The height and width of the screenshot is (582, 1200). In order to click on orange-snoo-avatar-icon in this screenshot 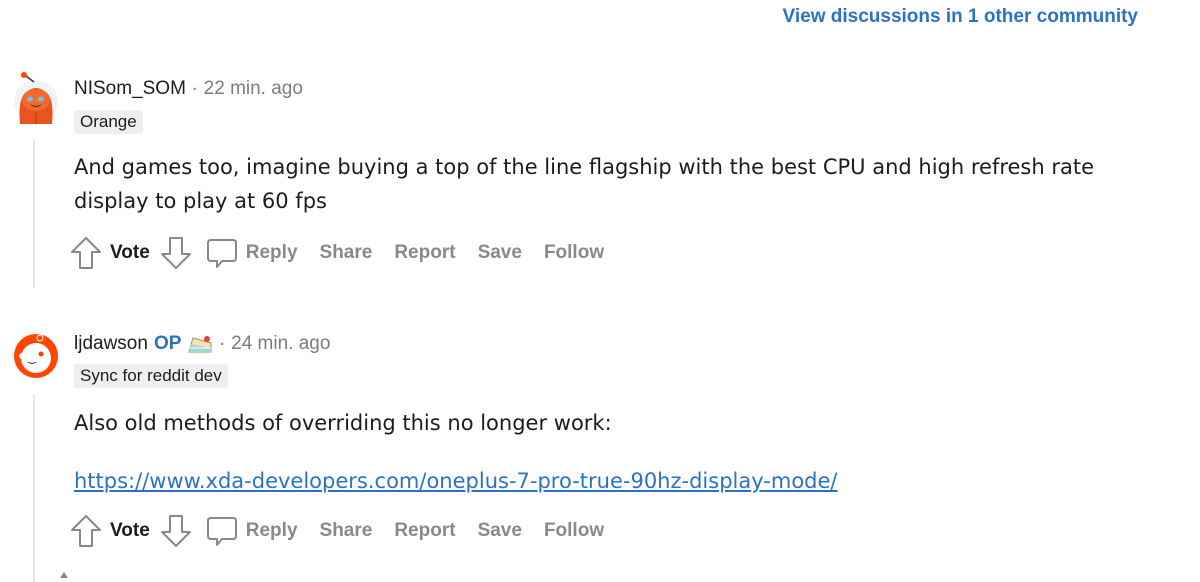, I will do `click(36, 98)`.